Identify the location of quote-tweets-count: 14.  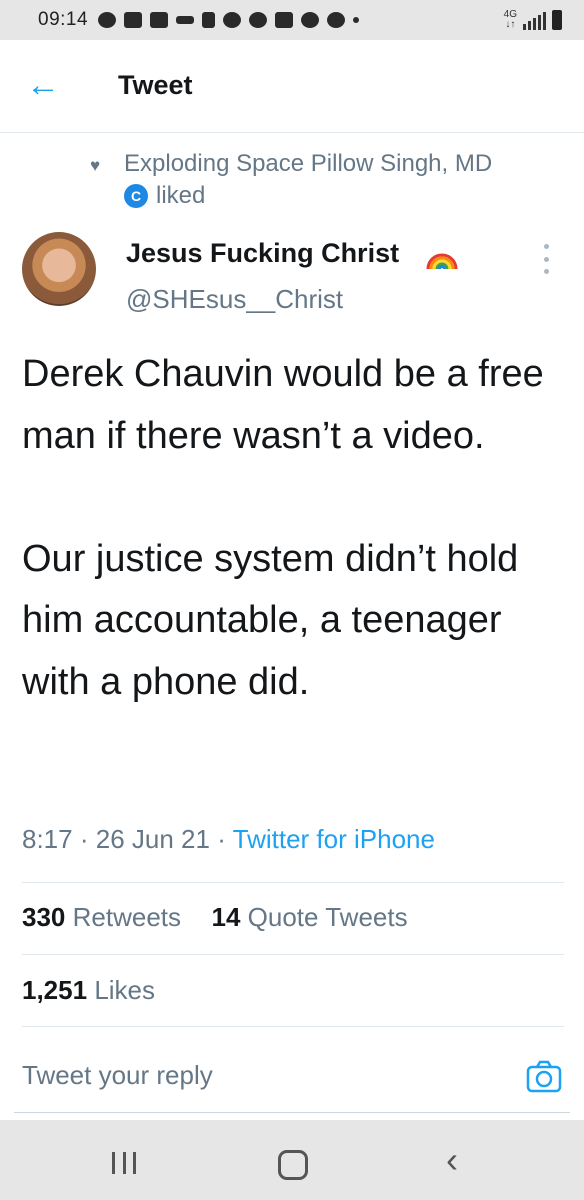
(226, 917).